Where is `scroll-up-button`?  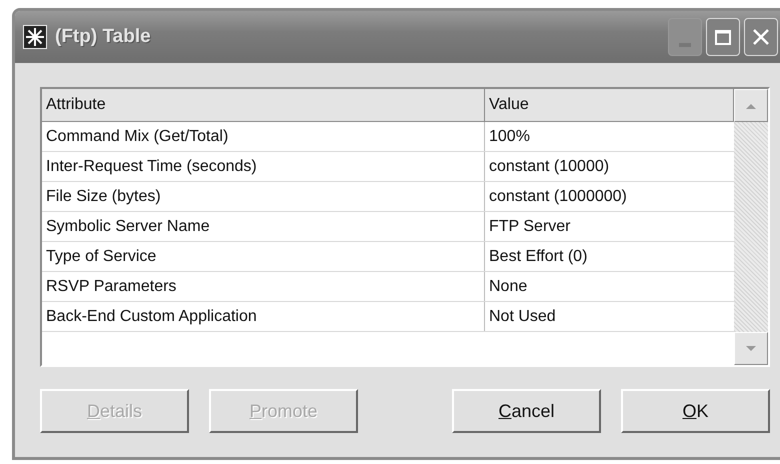 scroll-up-button is located at coordinates (751, 105).